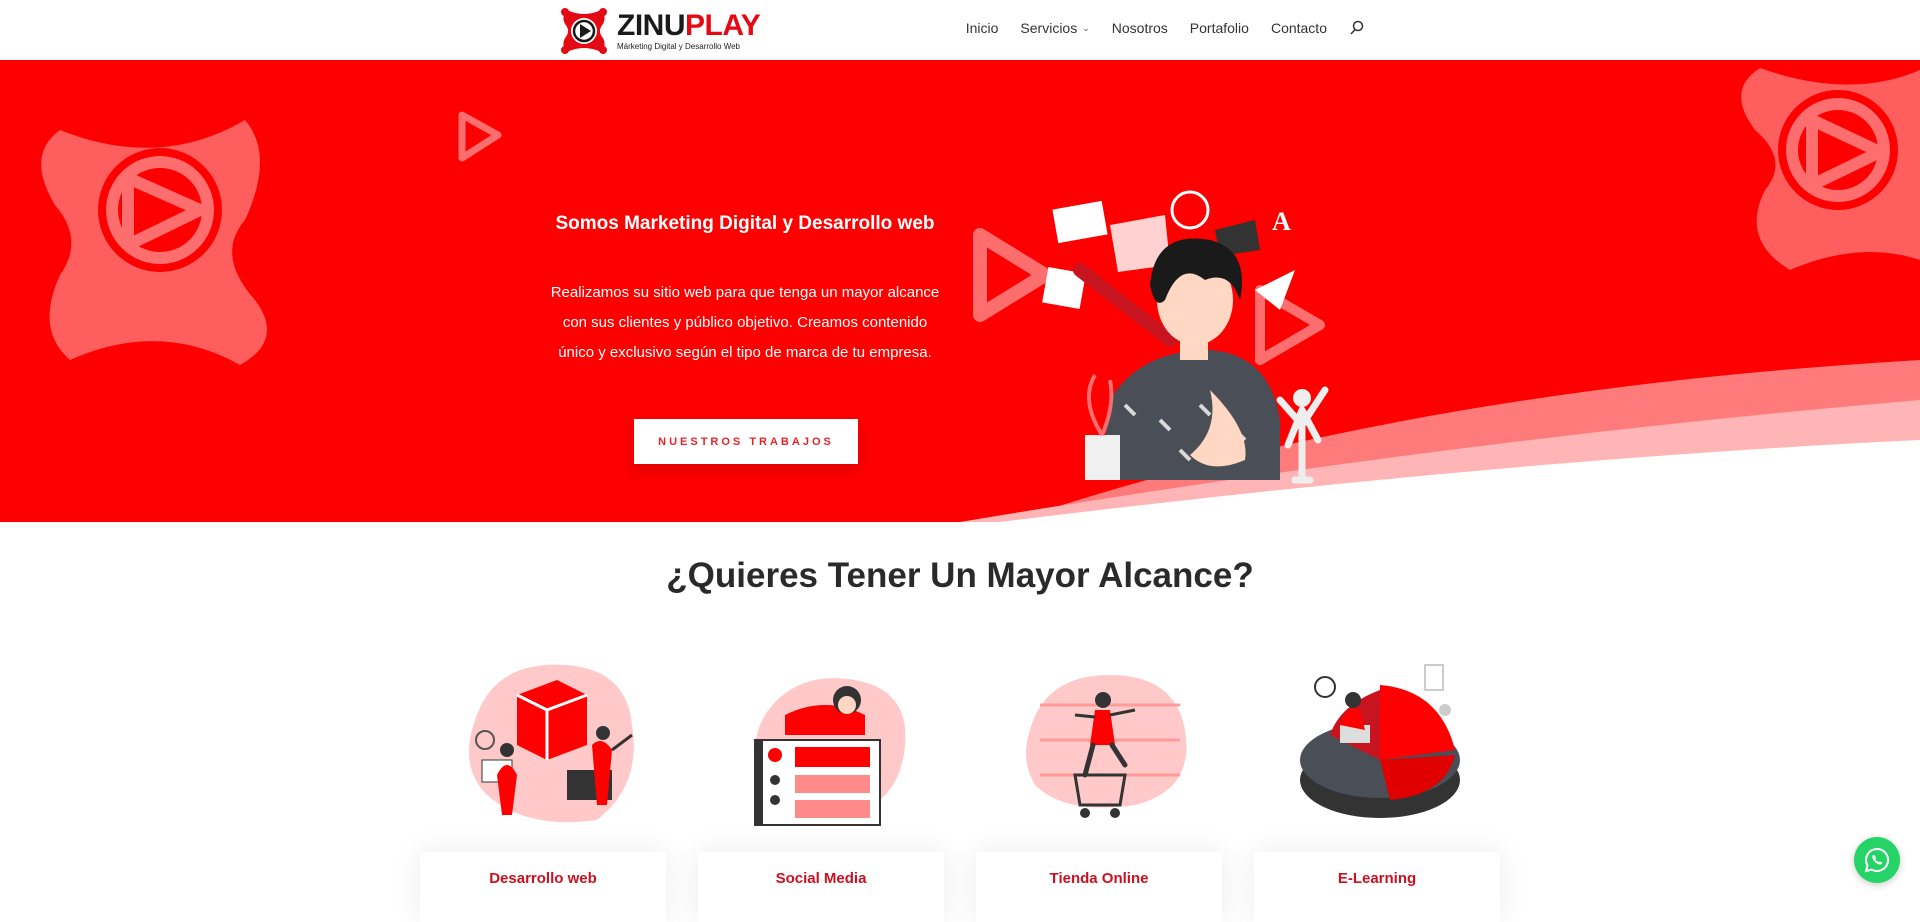  I want to click on chevron-down-icon: ⌄, so click(1086, 27).